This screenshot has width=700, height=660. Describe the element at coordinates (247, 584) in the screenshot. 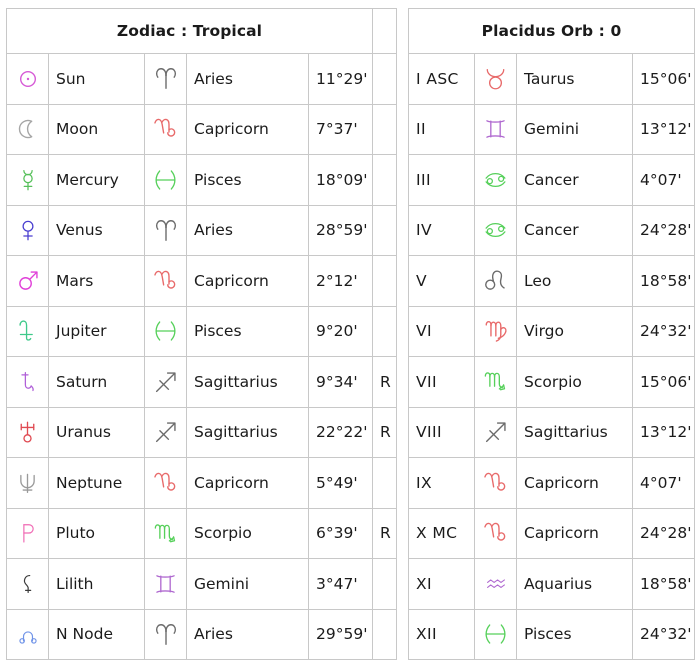

I see `planet-sign: Gemini` at that location.